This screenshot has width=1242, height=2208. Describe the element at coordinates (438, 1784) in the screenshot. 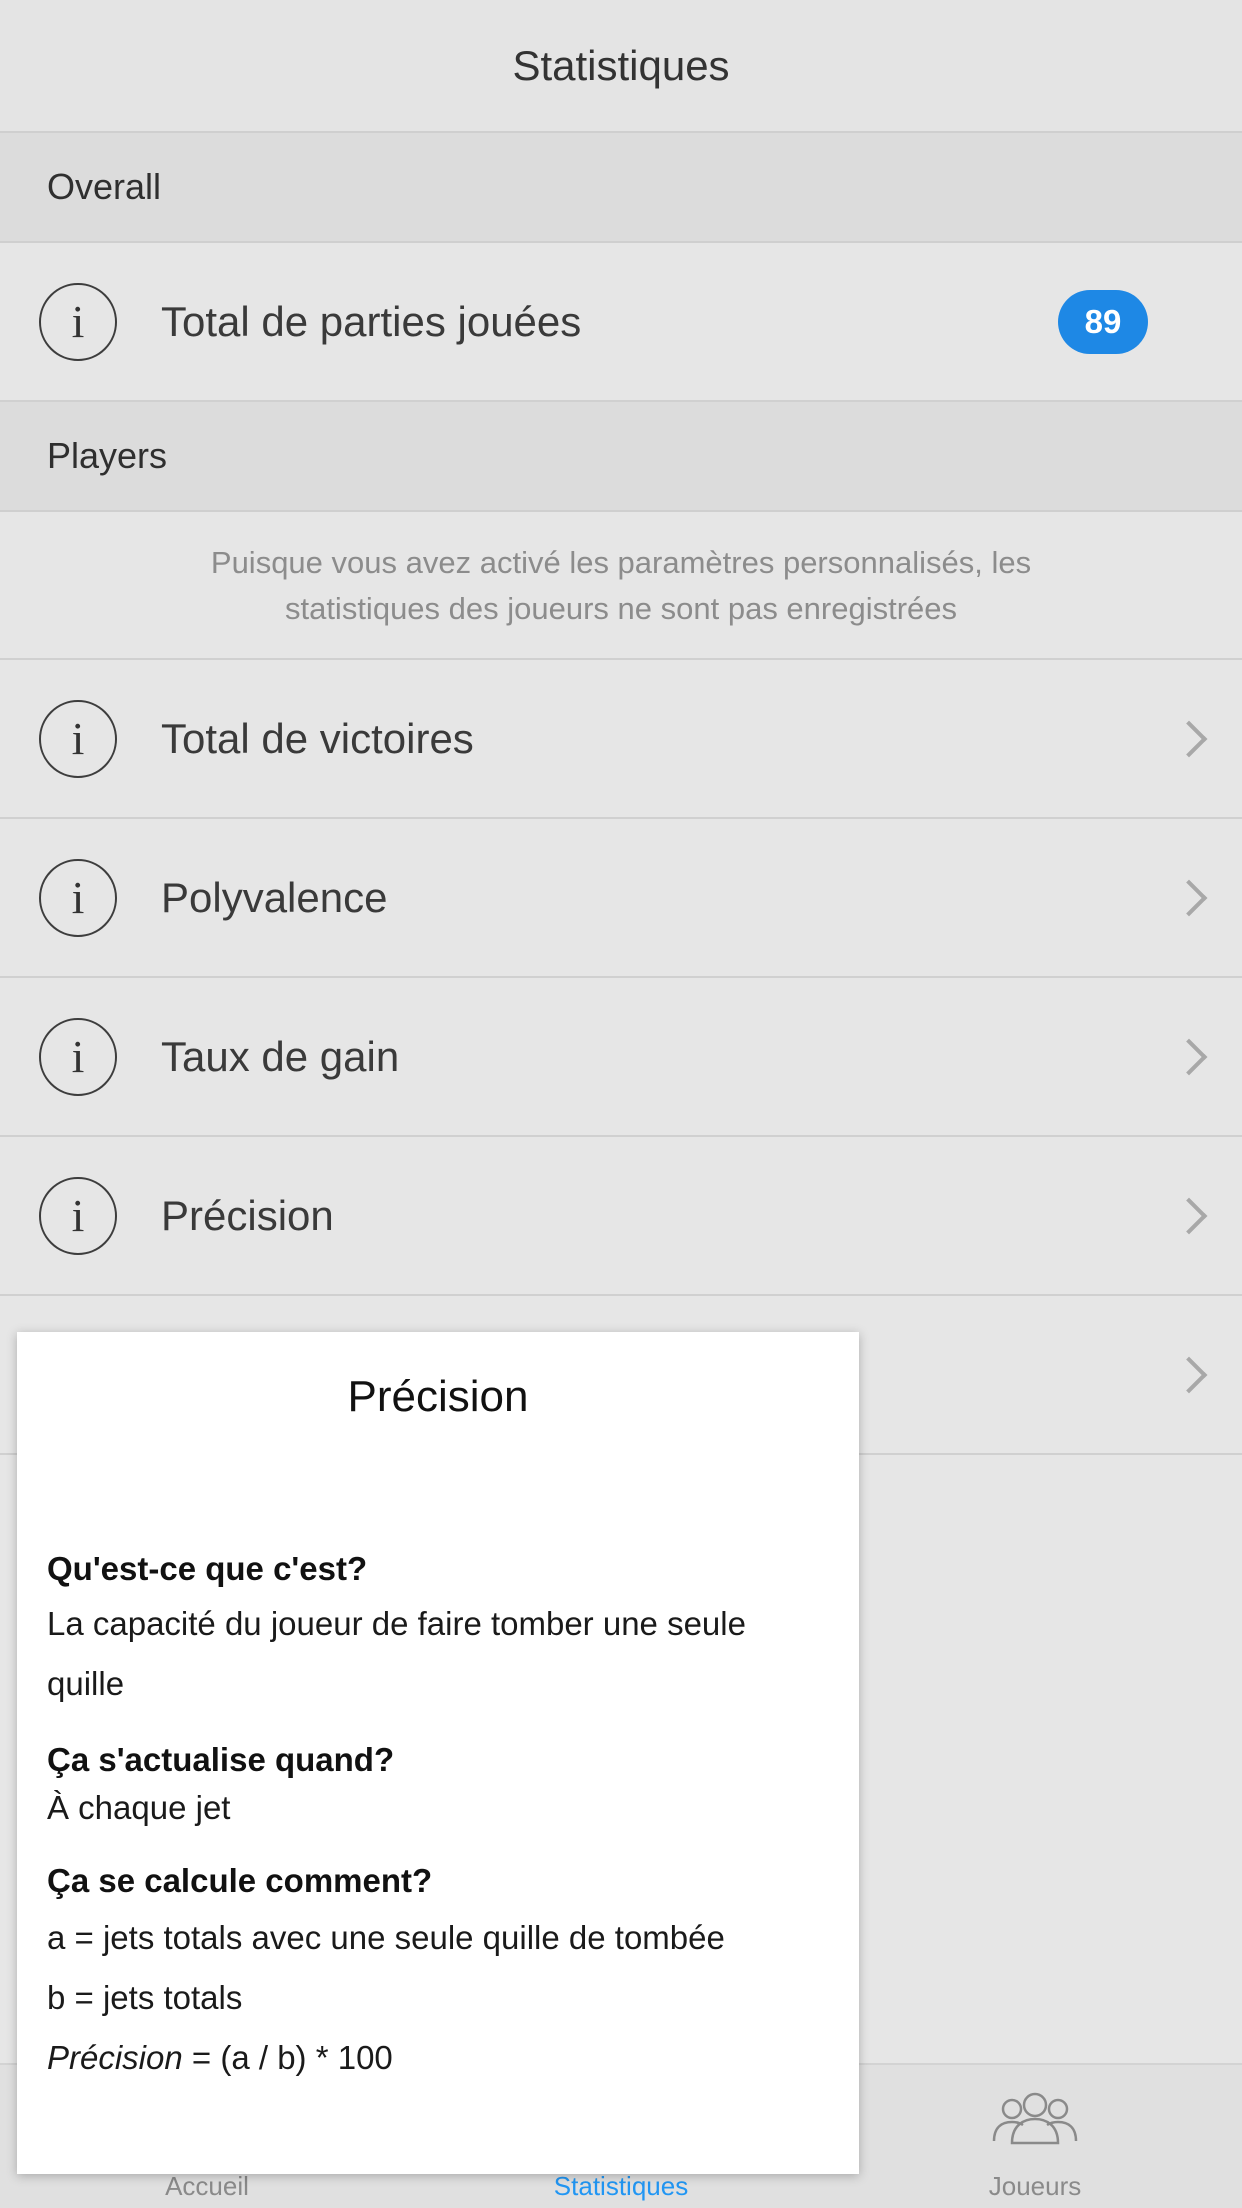

I see `popup-section-when: Ça s'actualise quand? À chaque jet` at that location.